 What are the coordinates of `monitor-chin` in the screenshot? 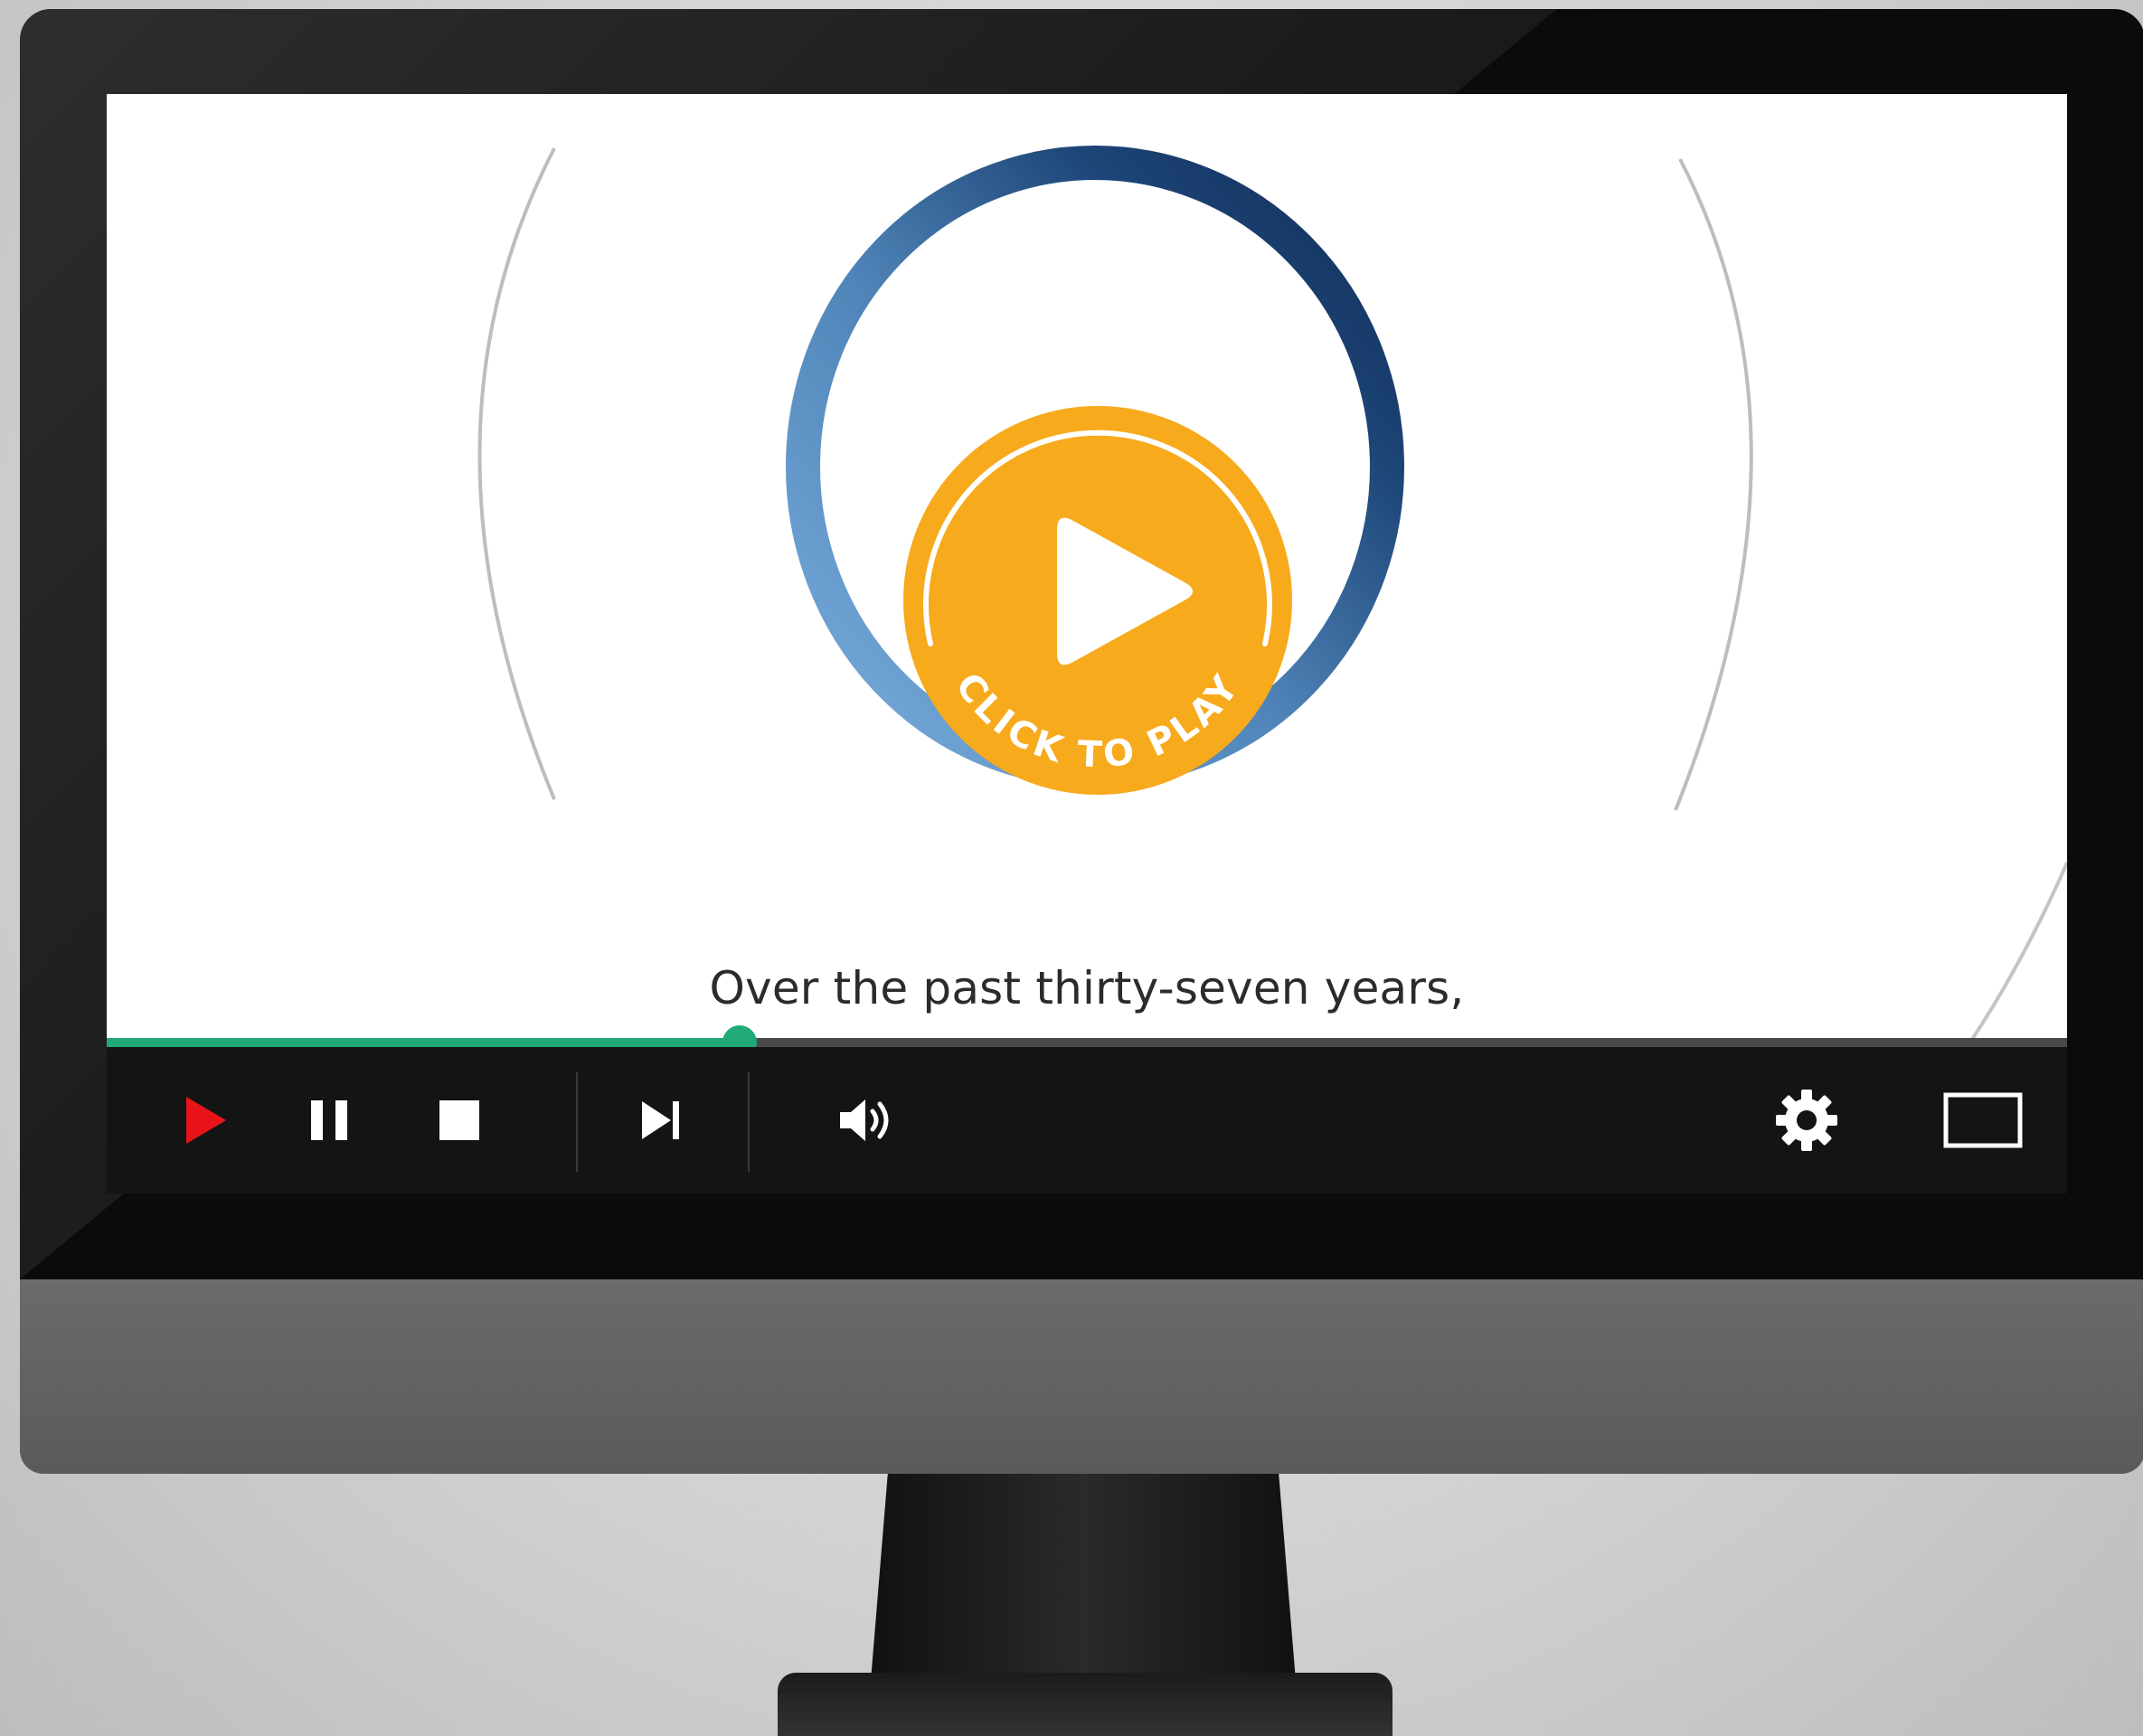 It's located at (1081, 1377).